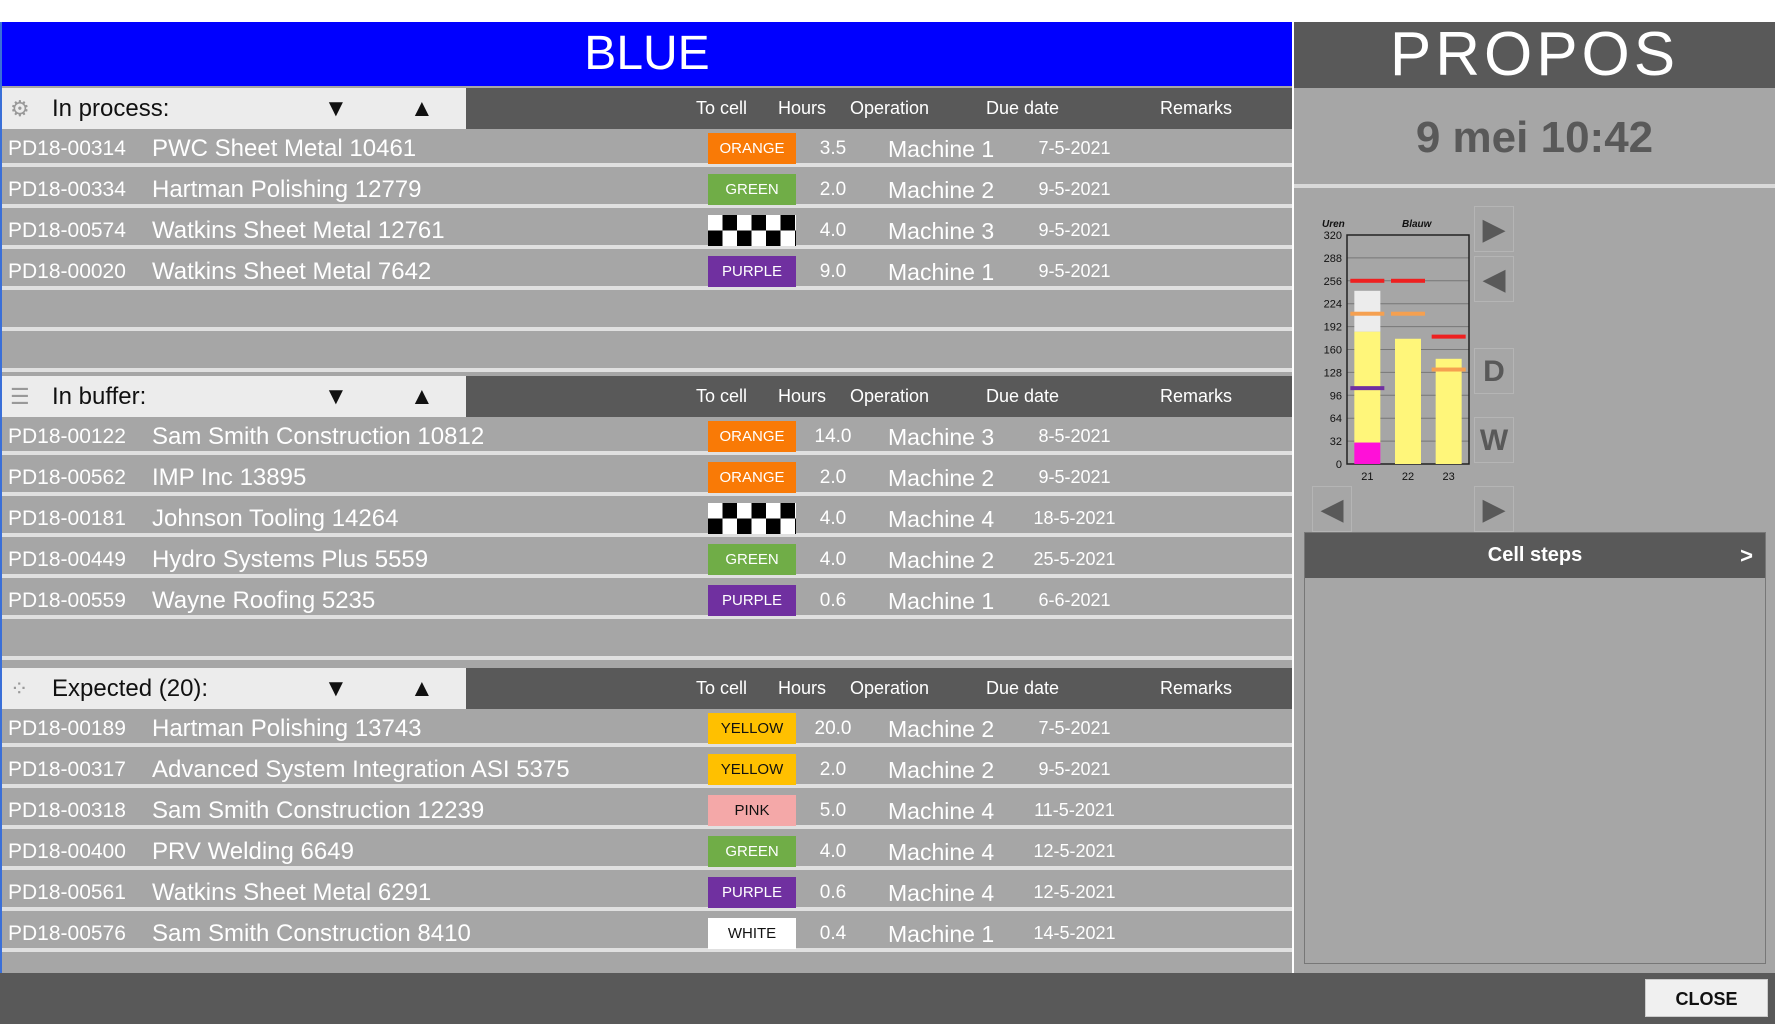 This screenshot has width=1775, height=1024. What do you see at coordinates (1417, 224) in the screenshot?
I see `chart-title: Blauw` at bounding box center [1417, 224].